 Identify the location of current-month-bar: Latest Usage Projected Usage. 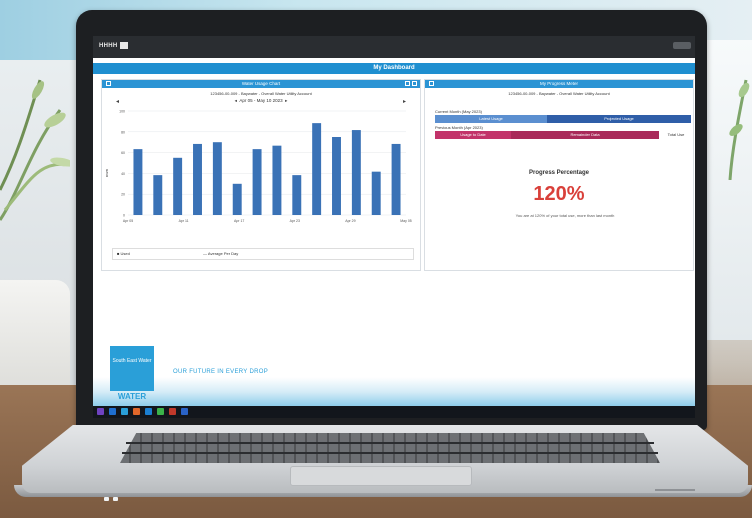
(563, 119).